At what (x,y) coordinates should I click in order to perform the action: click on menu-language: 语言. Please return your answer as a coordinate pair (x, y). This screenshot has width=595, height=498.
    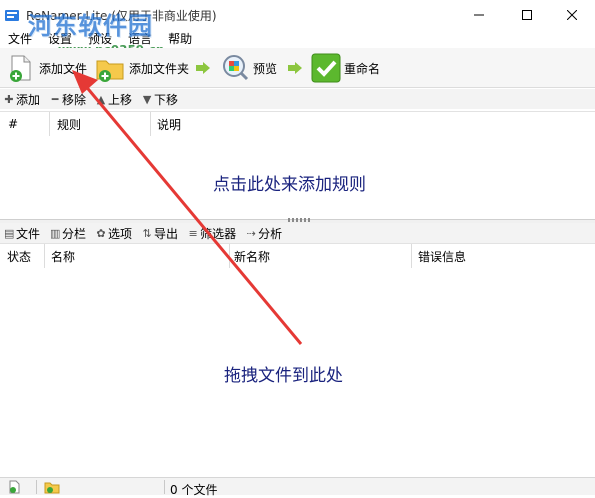
    Looking at the image, I should click on (140, 39).